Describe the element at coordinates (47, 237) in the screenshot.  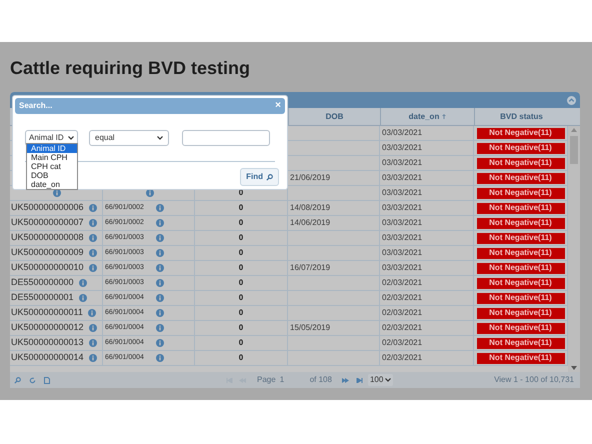
I see `table-cell-text: UK500000000008` at that location.